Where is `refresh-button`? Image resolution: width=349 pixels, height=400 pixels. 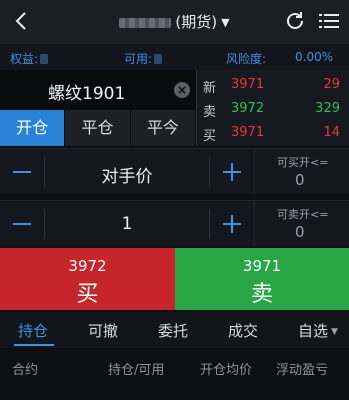
refresh-button is located at coordinates (295, 21).